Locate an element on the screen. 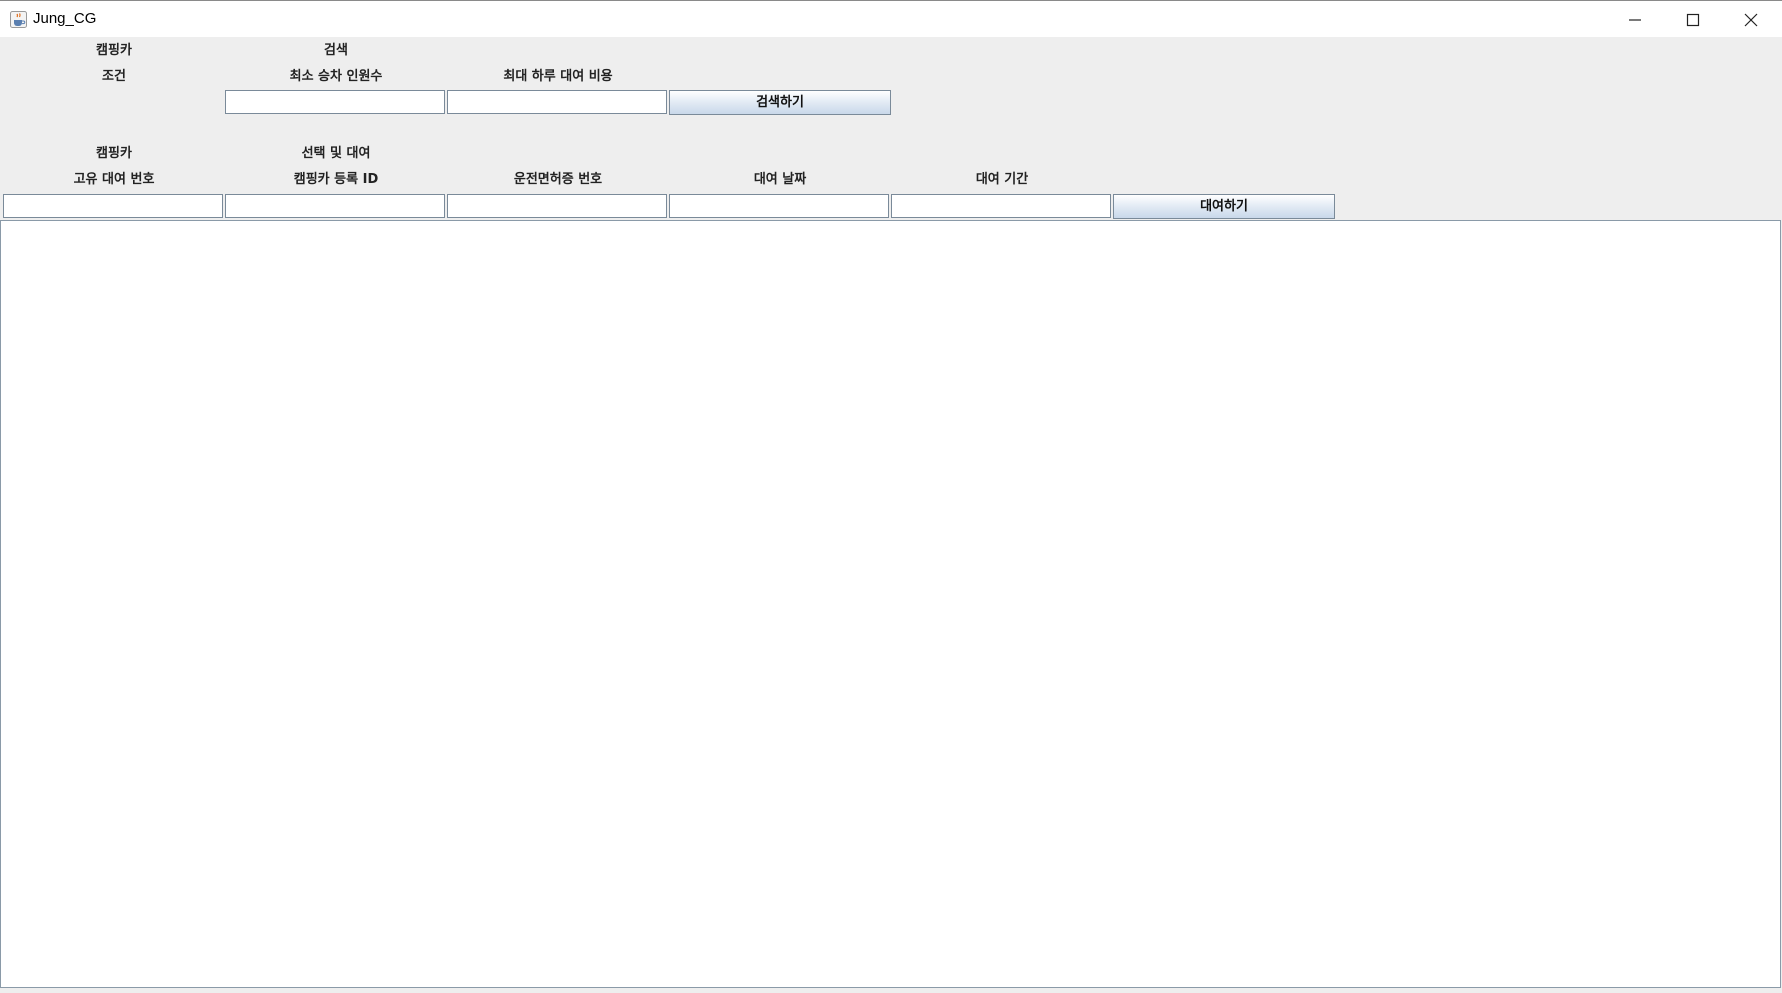 Image resolution: width=1782 pixels, height=993 pixels. rental-period-input is located at coordinates (1001, 206).